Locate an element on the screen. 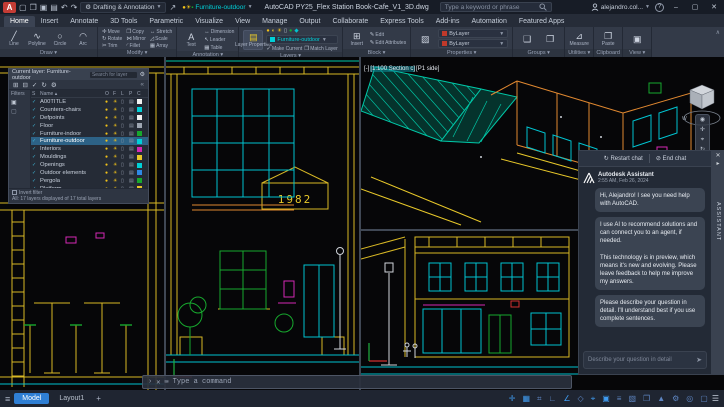 This screenshot has width=724, height=407. assistant-strip-title: ASSISTANT is located at coordinates (718, 221).